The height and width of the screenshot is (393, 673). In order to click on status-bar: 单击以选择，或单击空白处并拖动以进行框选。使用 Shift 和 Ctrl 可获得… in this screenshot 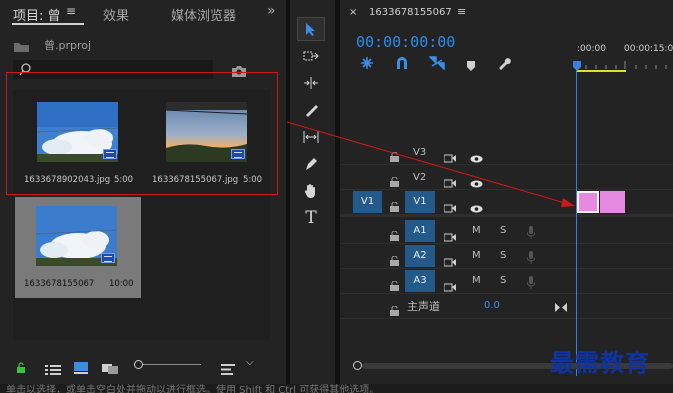, I will do `click(336, 388)`.